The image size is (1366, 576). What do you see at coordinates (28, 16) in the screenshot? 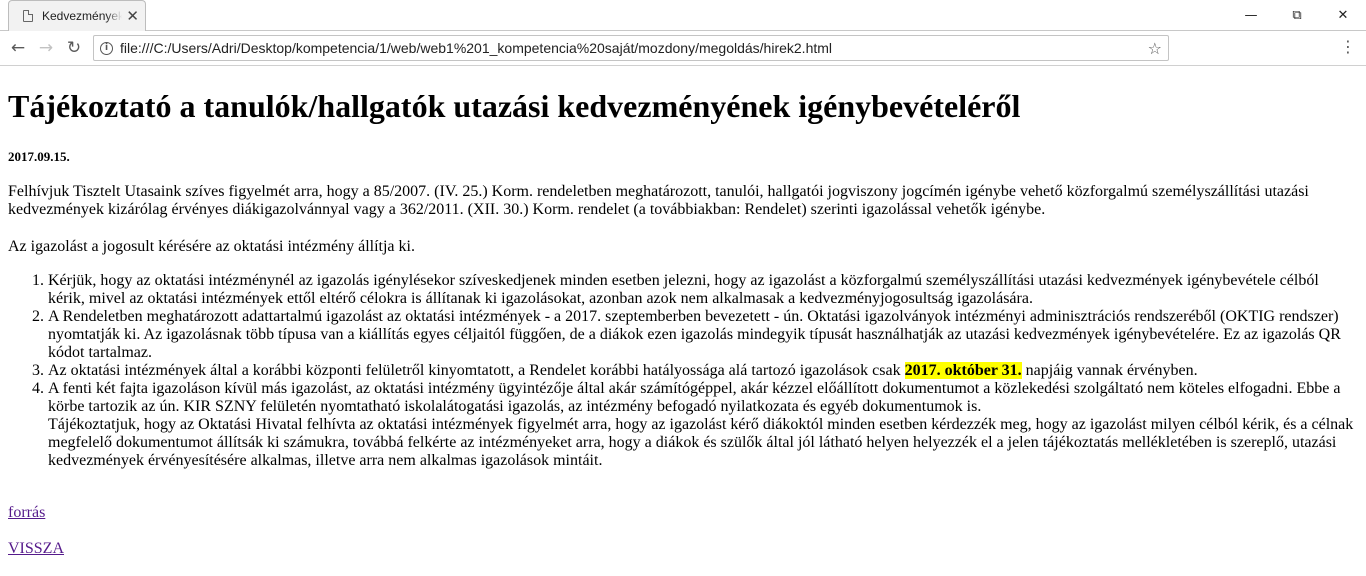
I see `page-icon` at bounding box center [28, 16].